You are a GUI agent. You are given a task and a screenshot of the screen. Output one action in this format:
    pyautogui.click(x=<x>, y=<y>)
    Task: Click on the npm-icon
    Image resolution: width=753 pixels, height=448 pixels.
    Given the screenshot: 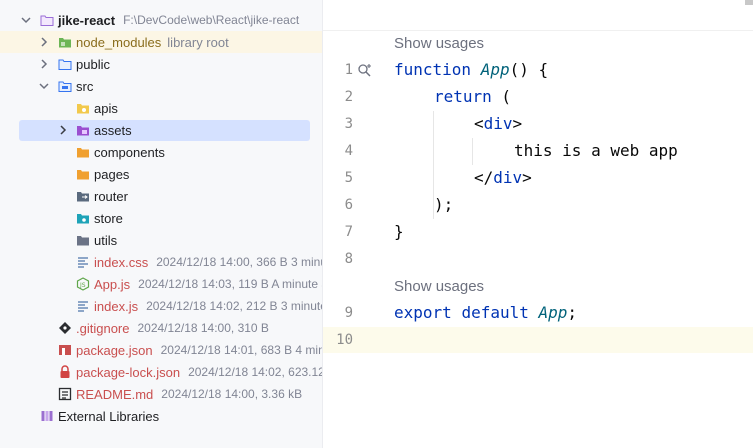 What is the action you would take?
    pyautogui.click(x=65, y=350)
    